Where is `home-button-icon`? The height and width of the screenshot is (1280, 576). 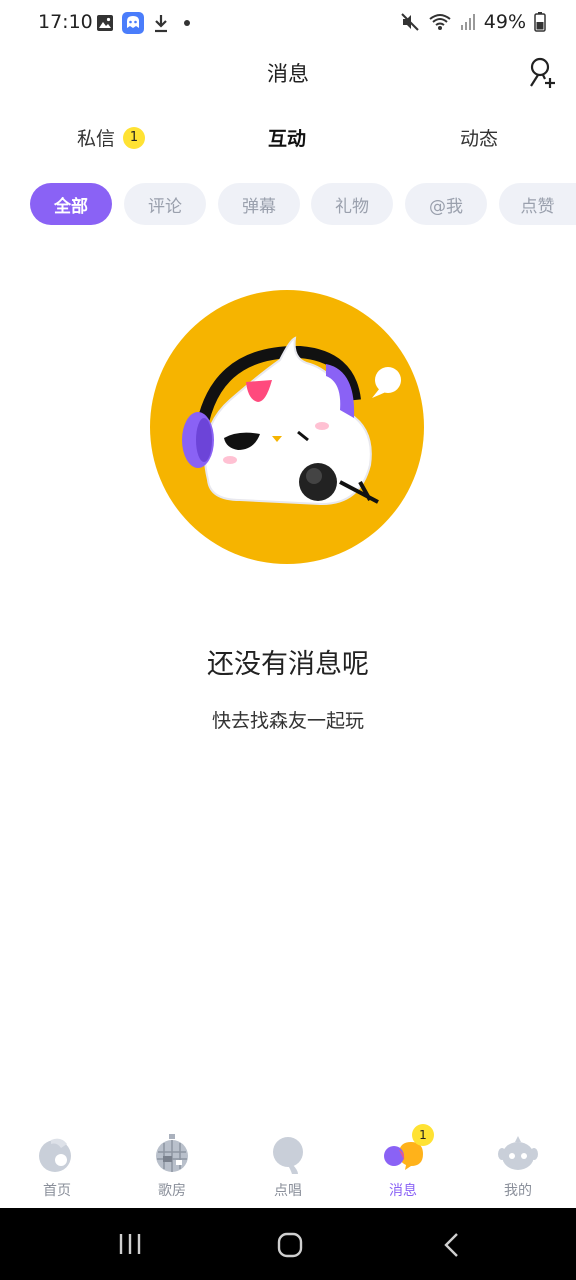
home-button-icon is located at coordinates (290, 1245).